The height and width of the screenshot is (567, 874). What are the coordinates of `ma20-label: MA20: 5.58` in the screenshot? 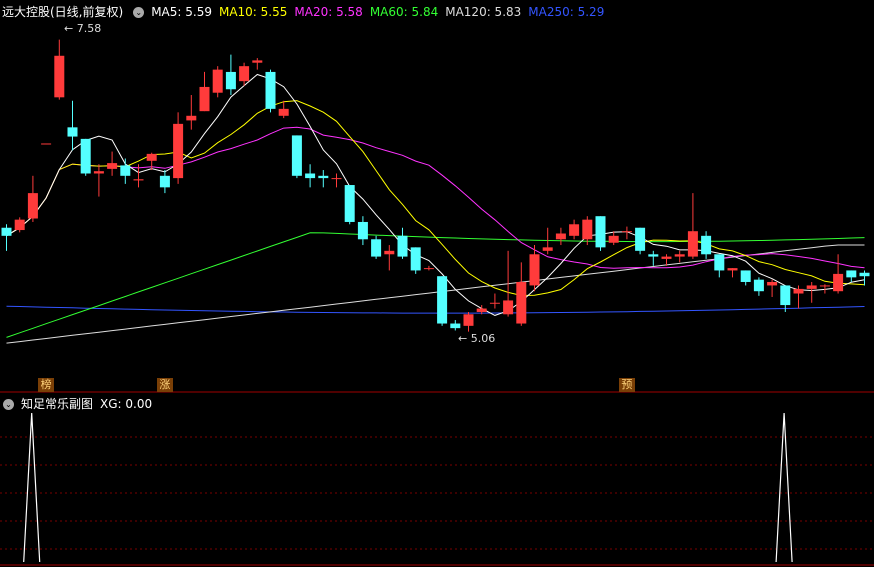 It's located at (328, 12).